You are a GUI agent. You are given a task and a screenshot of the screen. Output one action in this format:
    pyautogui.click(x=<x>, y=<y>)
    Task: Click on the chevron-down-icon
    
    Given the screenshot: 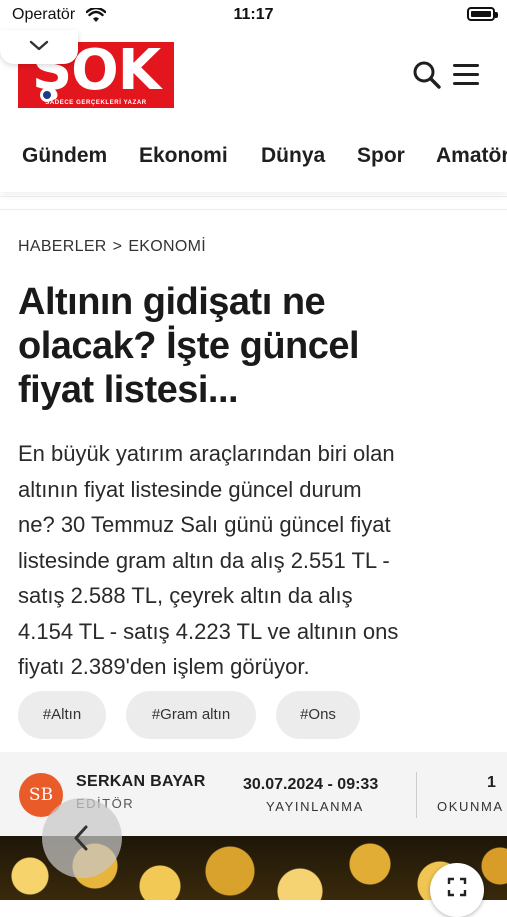 What is the action you would take?
    pyautogui.click(x=39, y=45)
    